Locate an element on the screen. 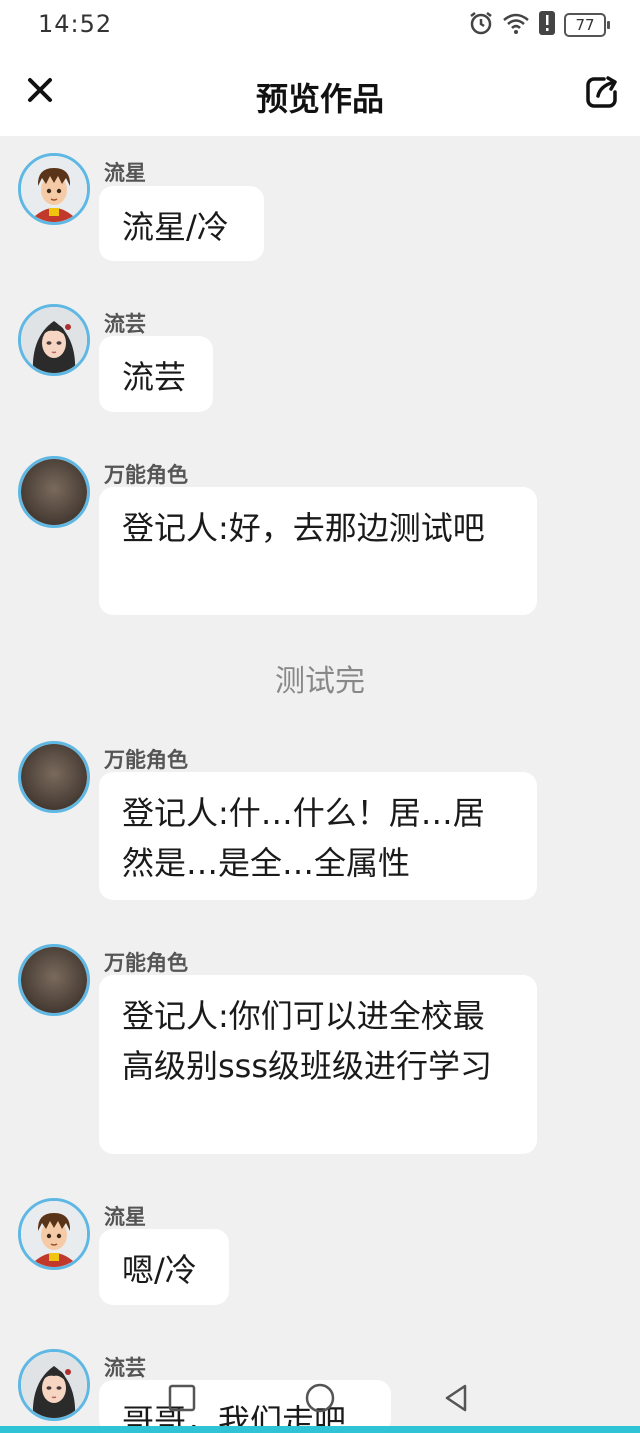 The height and width of the screenshot is (1433, 640). recent-apps-icon is located at coordinates (182, 1400).